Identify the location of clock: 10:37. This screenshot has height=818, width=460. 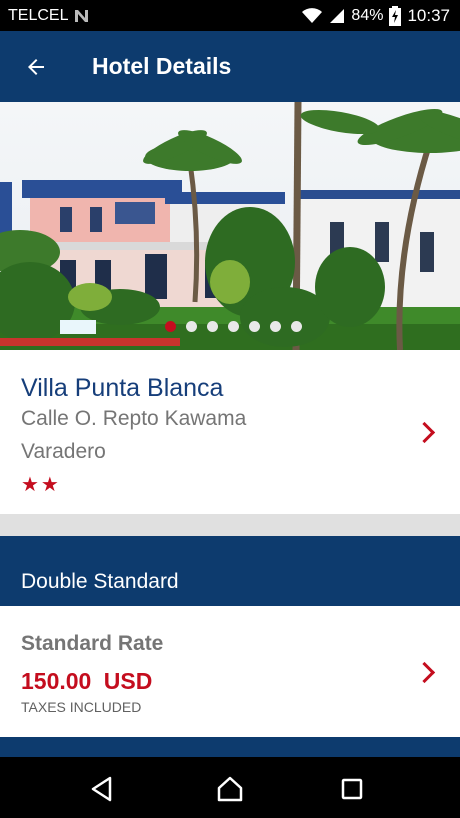
(428, 15).